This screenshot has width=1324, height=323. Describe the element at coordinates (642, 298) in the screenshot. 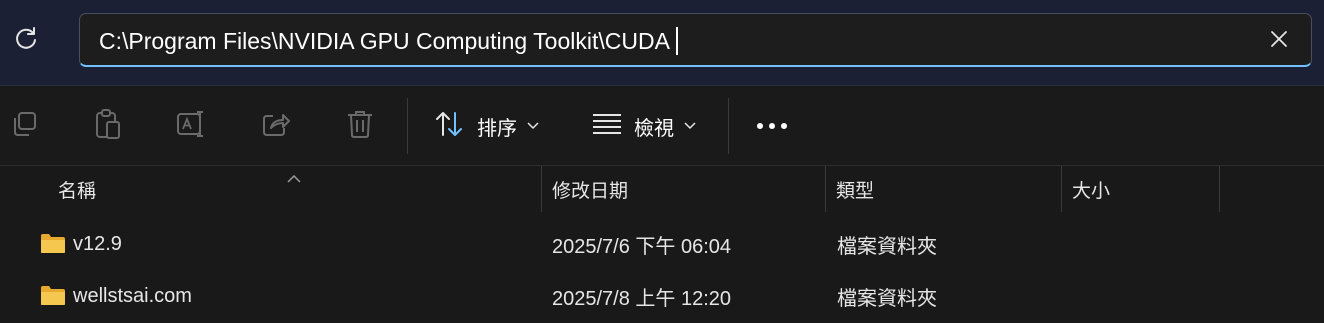

I see `file-modified: 2025/7/8 上午 12:20` at that location.